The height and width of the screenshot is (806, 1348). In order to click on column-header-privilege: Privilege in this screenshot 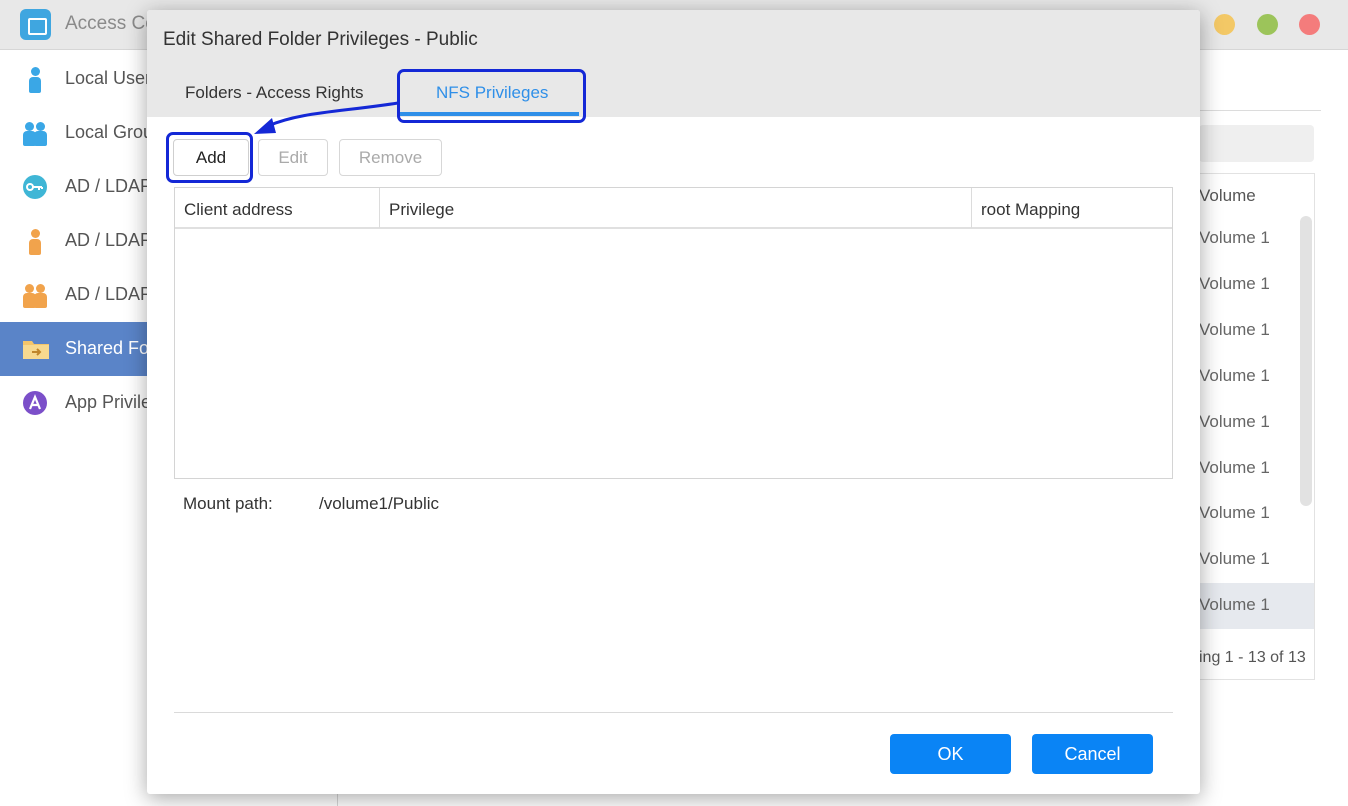, I will do `click(676, 208)`.